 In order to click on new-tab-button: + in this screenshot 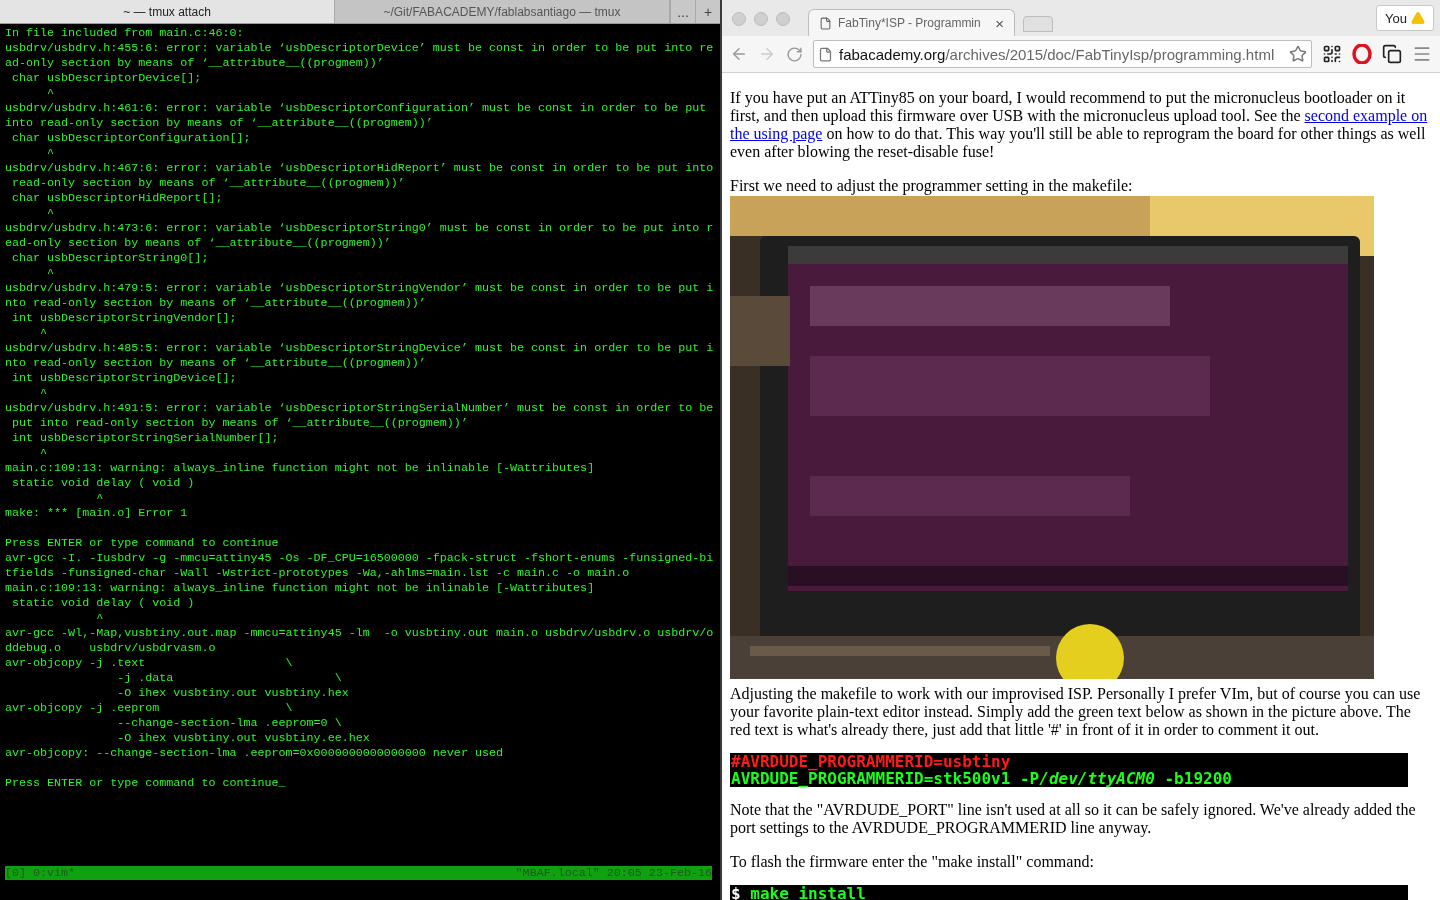, I will do `click(707, 11)`.